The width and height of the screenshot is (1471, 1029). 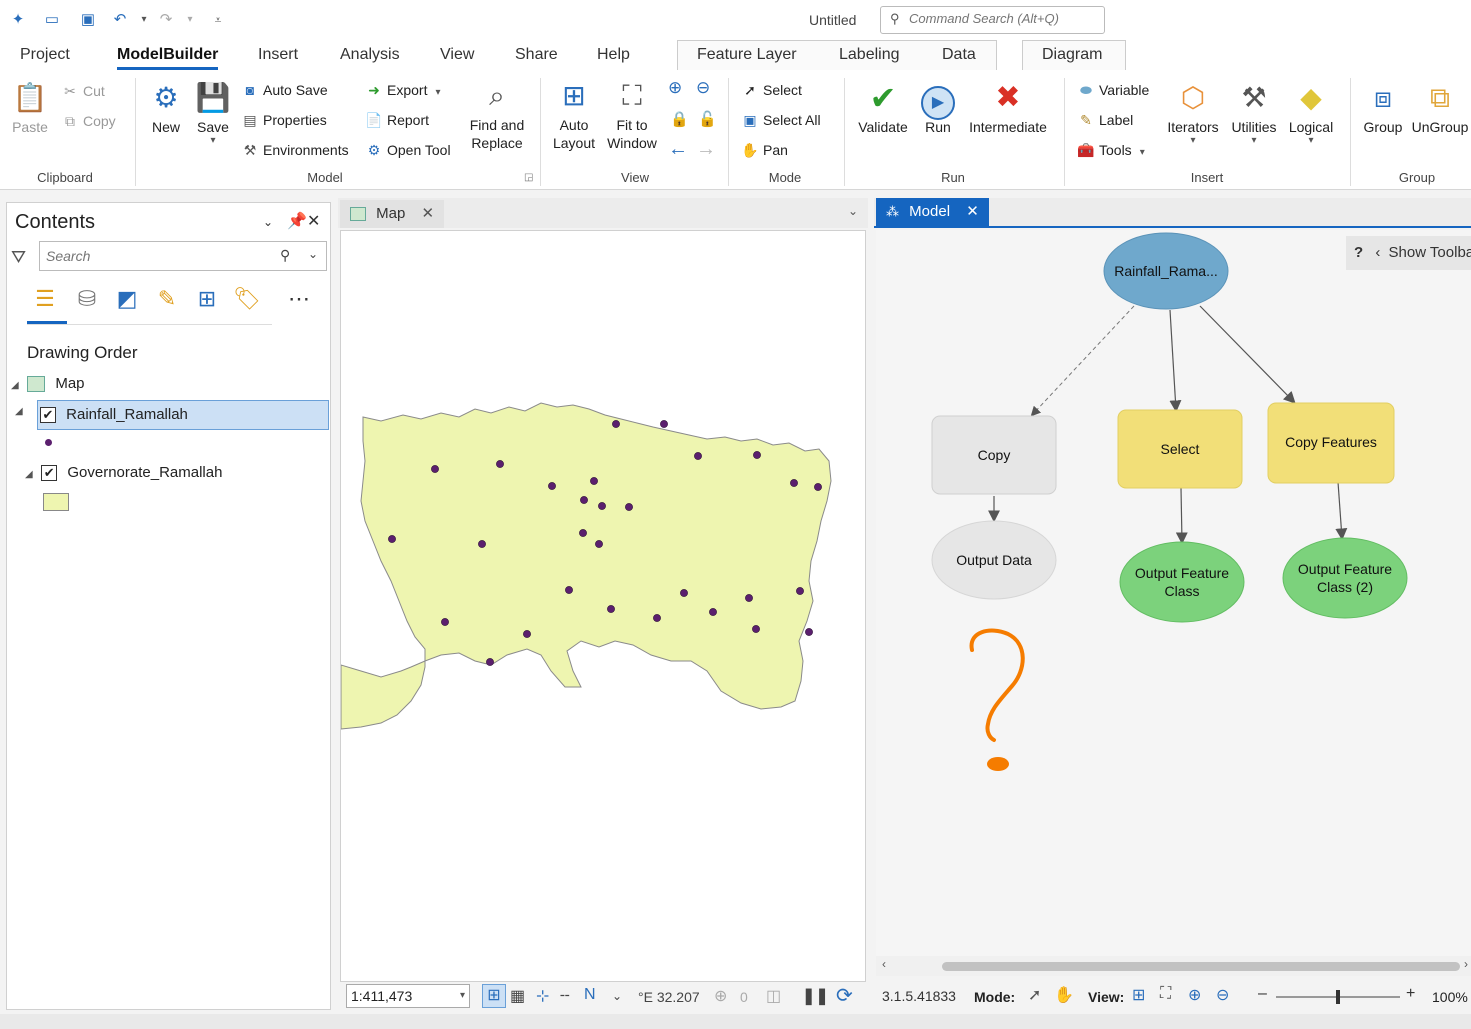 I want to click on node-output-feature-class, so click(x=1182, y=582).